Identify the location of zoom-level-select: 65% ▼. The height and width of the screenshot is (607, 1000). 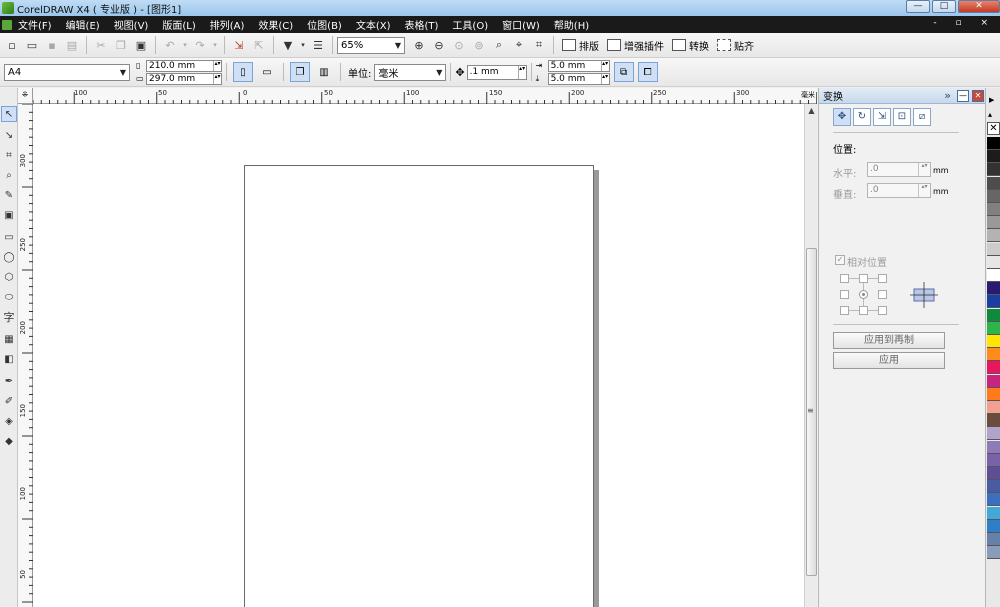
(371, 45).